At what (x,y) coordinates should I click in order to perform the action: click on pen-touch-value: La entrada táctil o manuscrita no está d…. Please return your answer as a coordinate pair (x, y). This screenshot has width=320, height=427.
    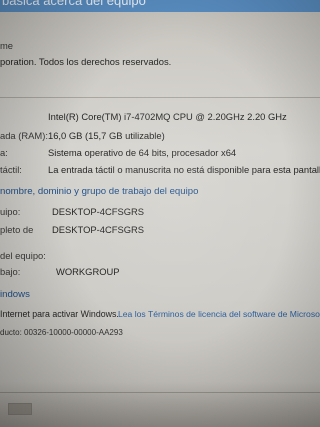
    Looking at the image, I should click on (184, 169).